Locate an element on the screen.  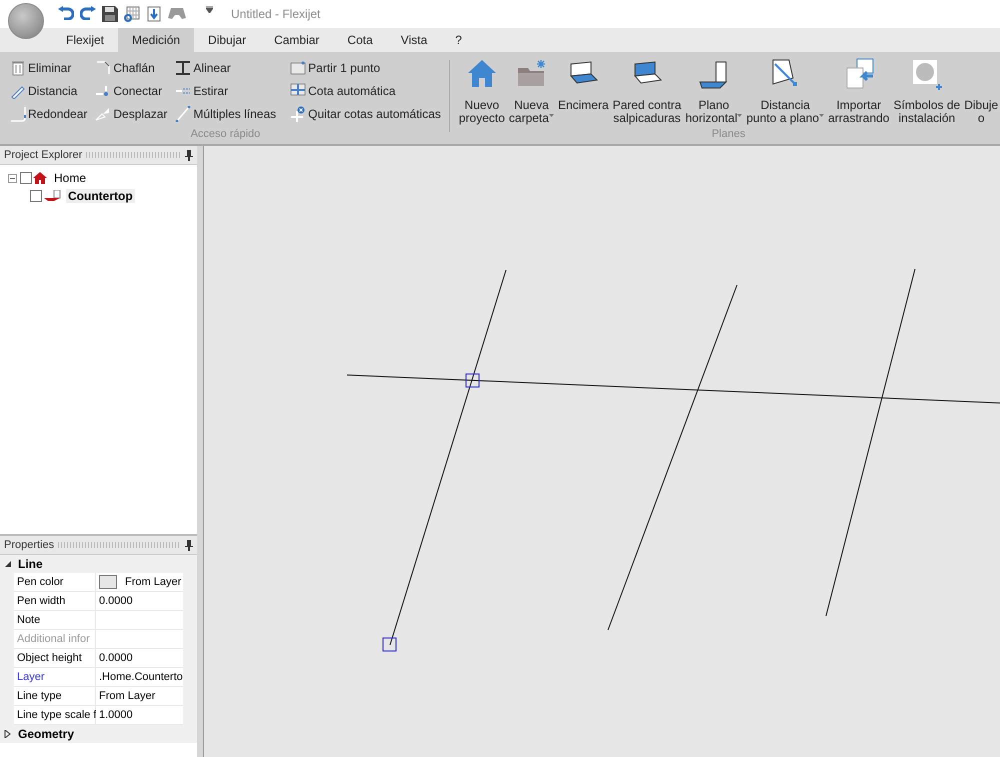
ribbon-button: Redondear is located at coordinates (49, 113).